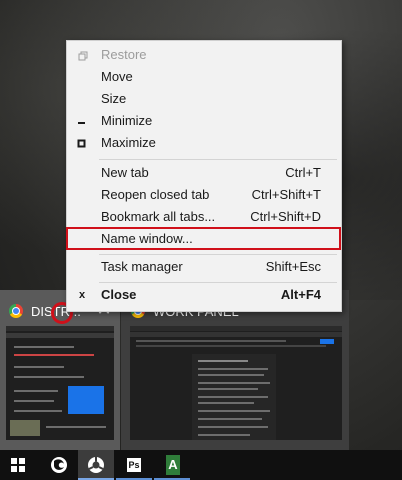  I want to click on menu-item-task-manager: Task manager Shift+Esc, so click(204, 267).